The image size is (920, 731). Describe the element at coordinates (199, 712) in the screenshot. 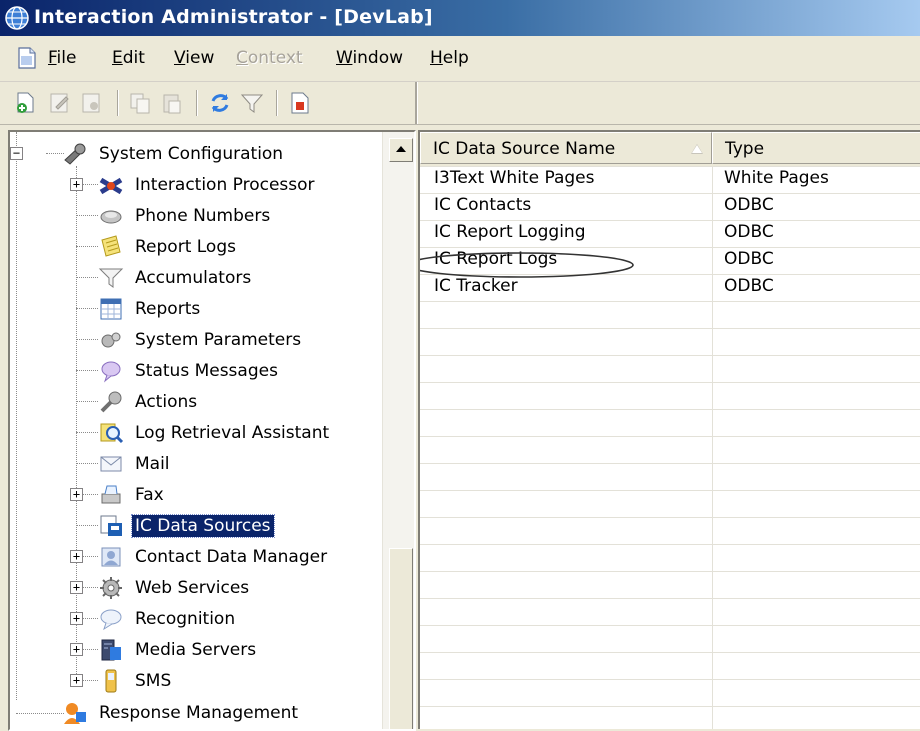

I see `tree-label: Response Management` at that location.